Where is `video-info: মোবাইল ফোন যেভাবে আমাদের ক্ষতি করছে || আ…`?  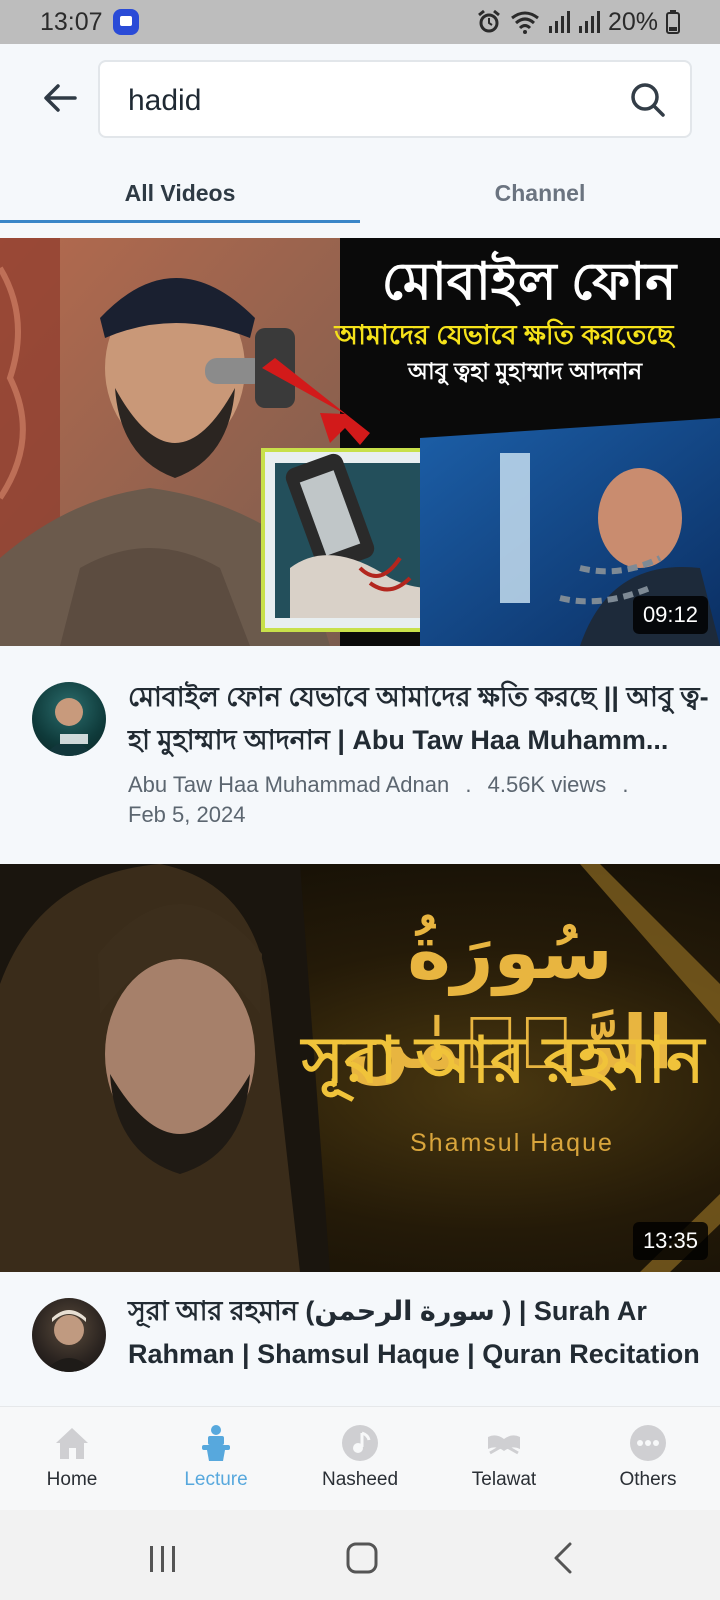 video-info: মোবাইল ফোন যেভাবে আমাদের ক্ষতি করছে || আ… is located at coordinates (360, 755).